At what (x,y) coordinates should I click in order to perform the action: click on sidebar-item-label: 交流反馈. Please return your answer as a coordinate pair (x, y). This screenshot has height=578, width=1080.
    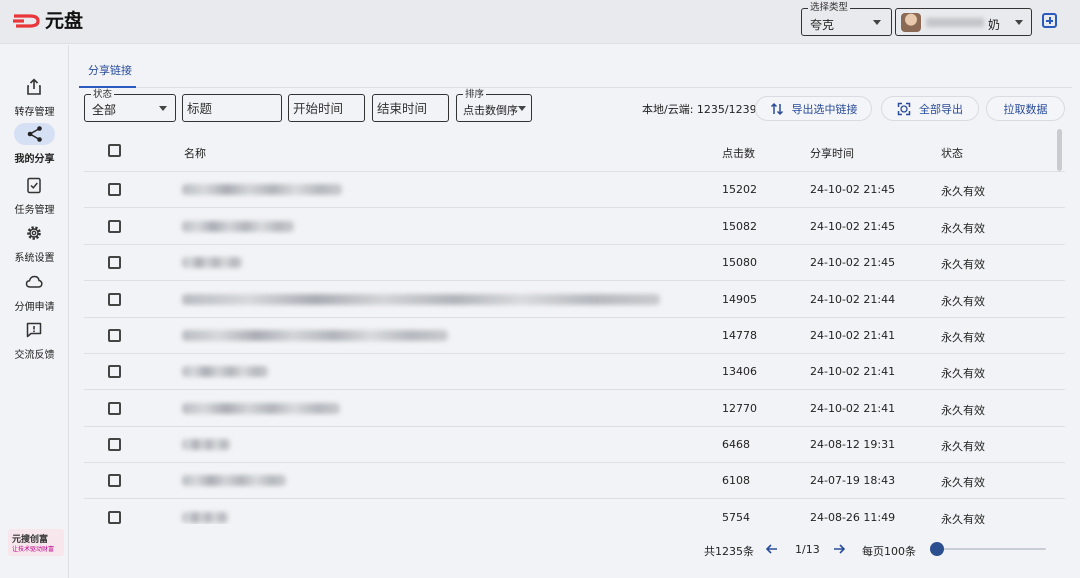
    Looking at the image, I should click on (34, 355).